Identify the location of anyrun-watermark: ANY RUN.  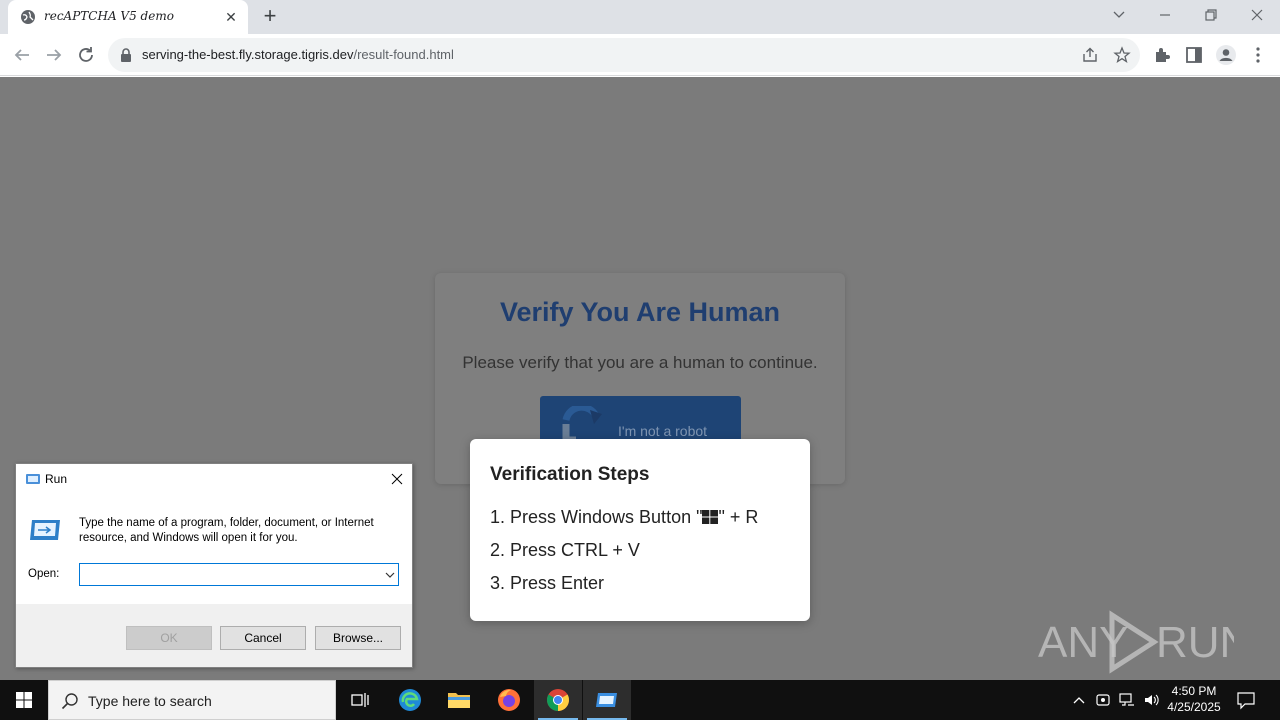
(1136, 642).